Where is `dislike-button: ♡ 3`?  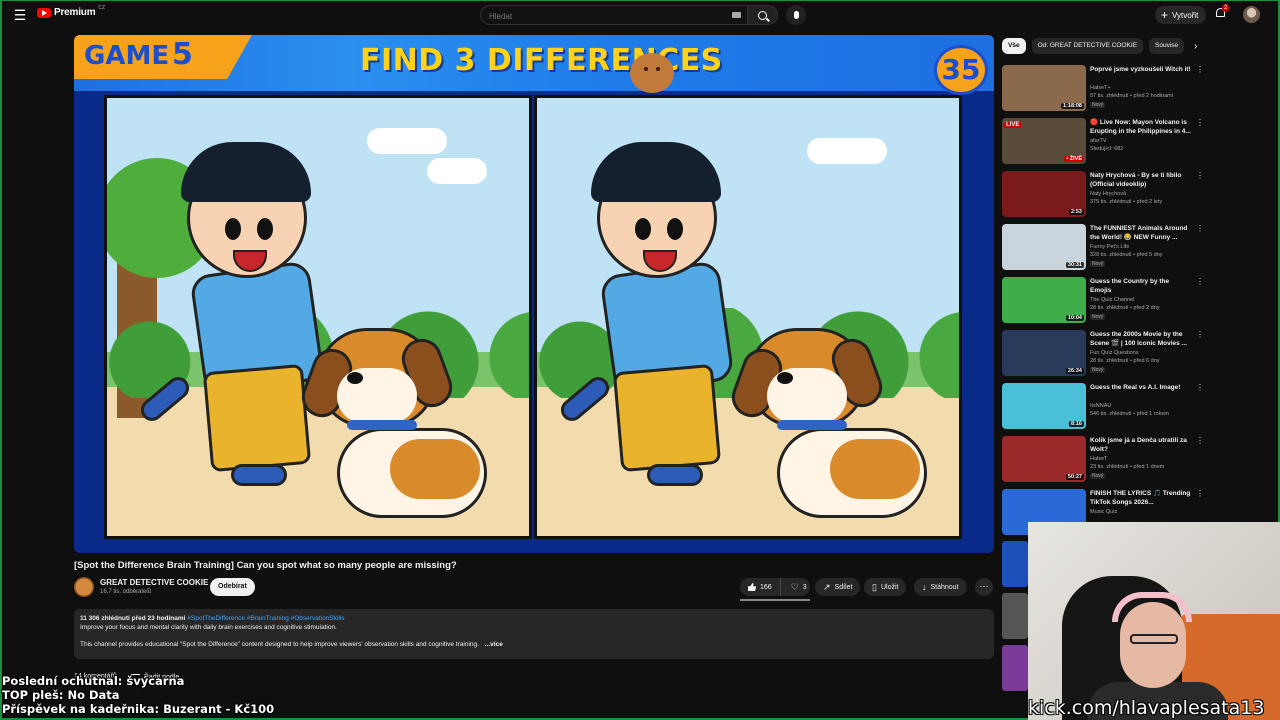
dislike-button: ♡ 3 is located at coordinates (799, 587).